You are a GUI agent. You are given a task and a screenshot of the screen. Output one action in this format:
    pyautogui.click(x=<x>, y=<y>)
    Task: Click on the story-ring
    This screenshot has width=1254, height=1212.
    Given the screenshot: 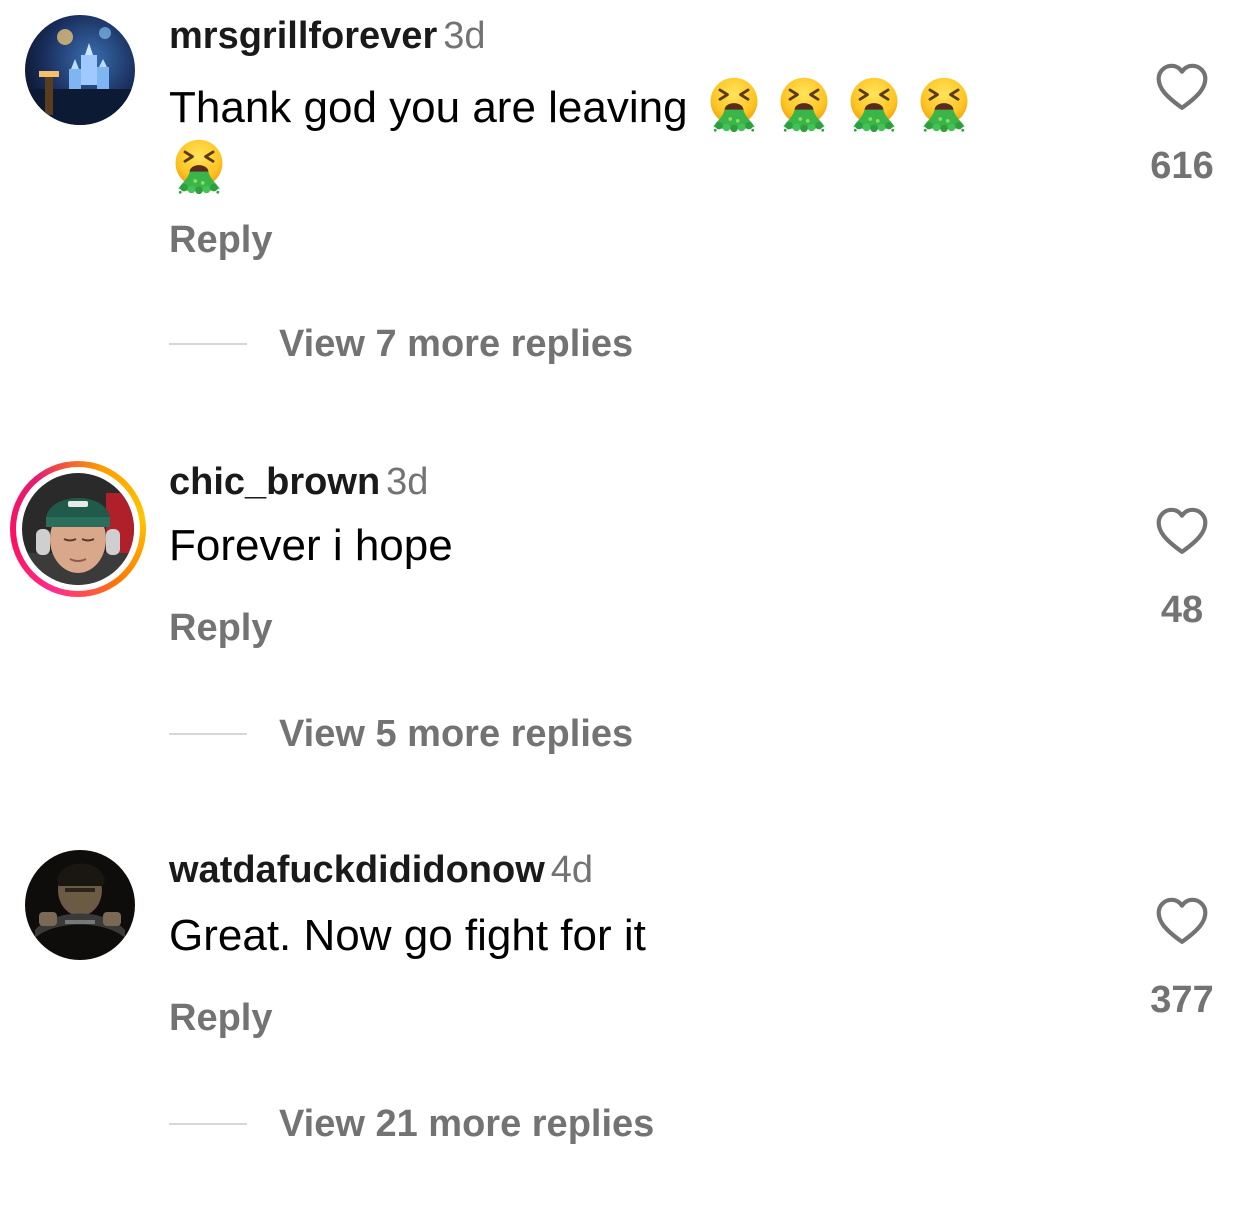 What is the action you would take?
    pyautogui.click(x=78, y=529)
    